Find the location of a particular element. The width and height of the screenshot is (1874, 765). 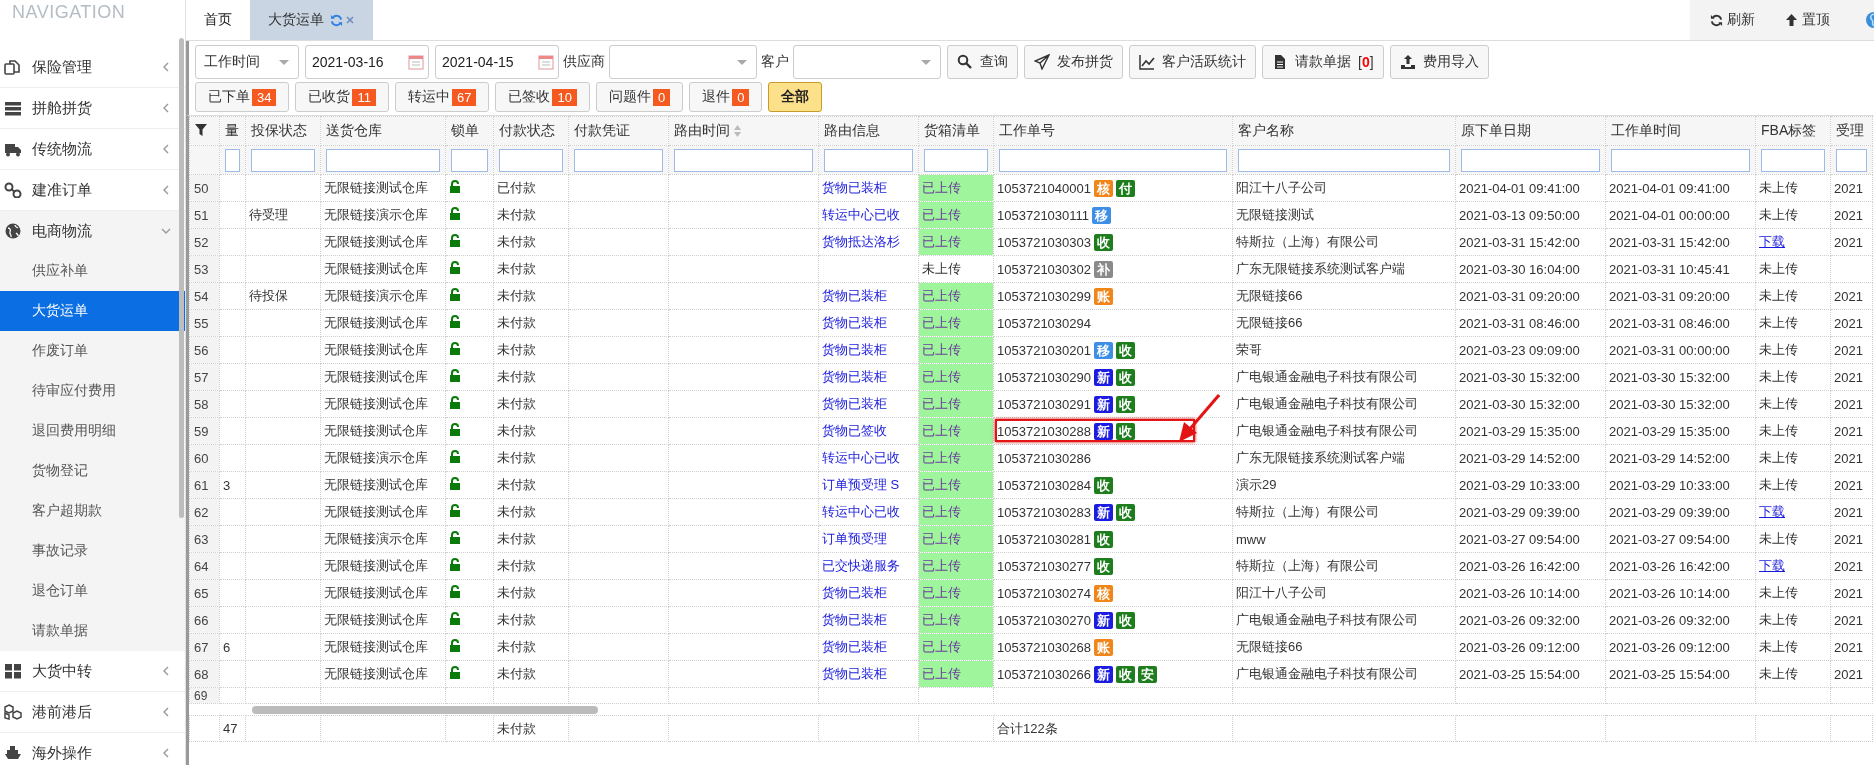

table-cell: 2021-03-31 00:00:00 is located at coordinates (1680, 350).